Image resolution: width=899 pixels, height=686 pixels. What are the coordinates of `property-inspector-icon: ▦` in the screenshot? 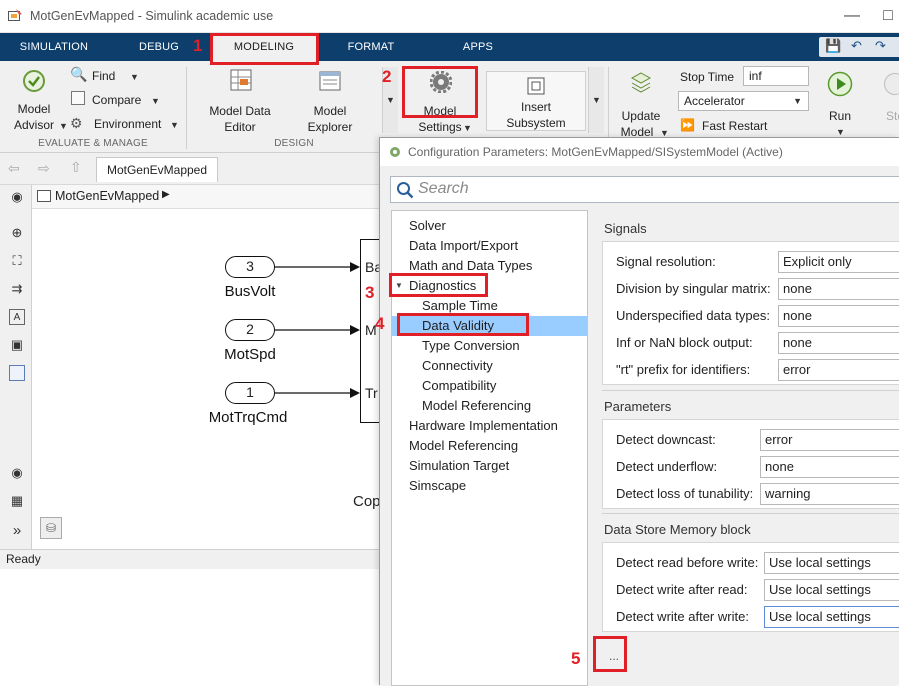 It's located at (17, 501).